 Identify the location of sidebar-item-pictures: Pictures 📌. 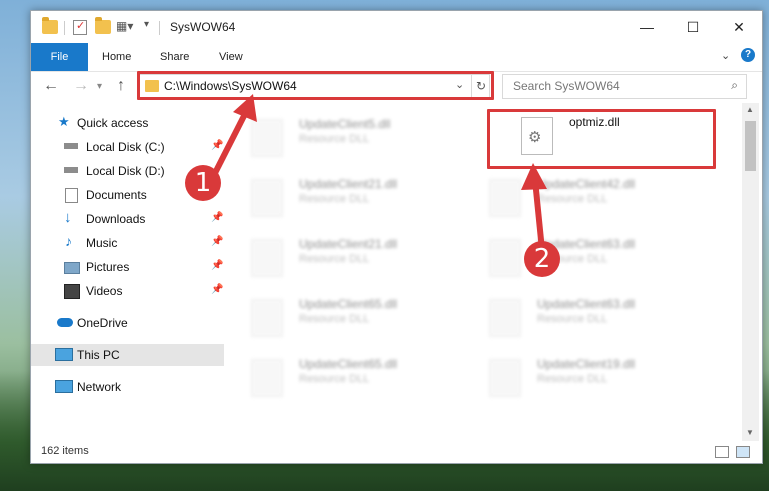
(127, 267).